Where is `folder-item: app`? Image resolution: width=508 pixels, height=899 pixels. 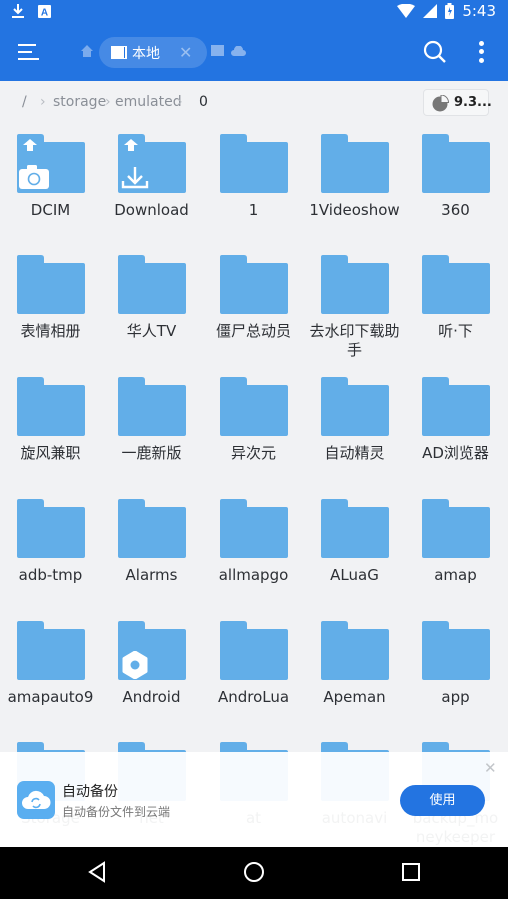 folder-item: app is located at coordinates (455, 672).